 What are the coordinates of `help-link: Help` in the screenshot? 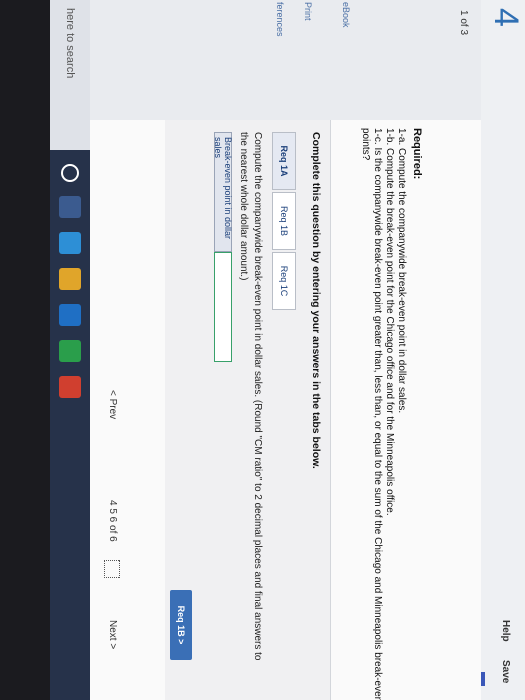 It's located at (505, 631).